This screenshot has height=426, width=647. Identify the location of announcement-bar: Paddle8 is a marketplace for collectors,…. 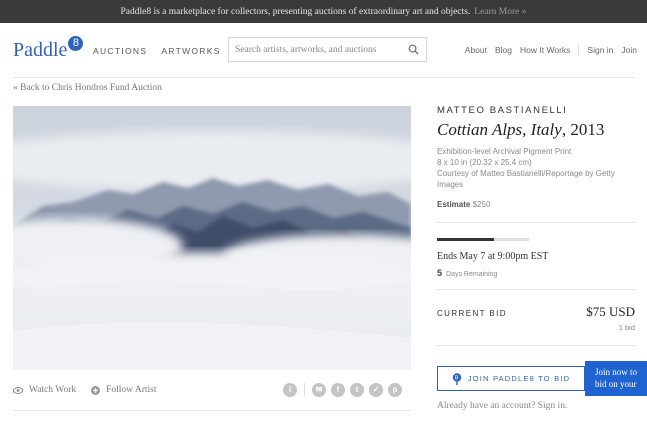
(323, 11).